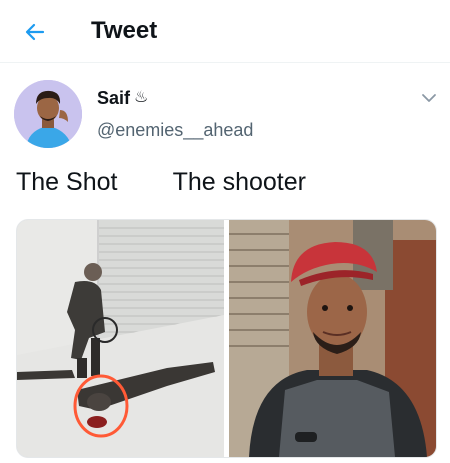 This screenshot has height=463, width=450. I want to click on tweet-header: Tweet, so click(225, 31).